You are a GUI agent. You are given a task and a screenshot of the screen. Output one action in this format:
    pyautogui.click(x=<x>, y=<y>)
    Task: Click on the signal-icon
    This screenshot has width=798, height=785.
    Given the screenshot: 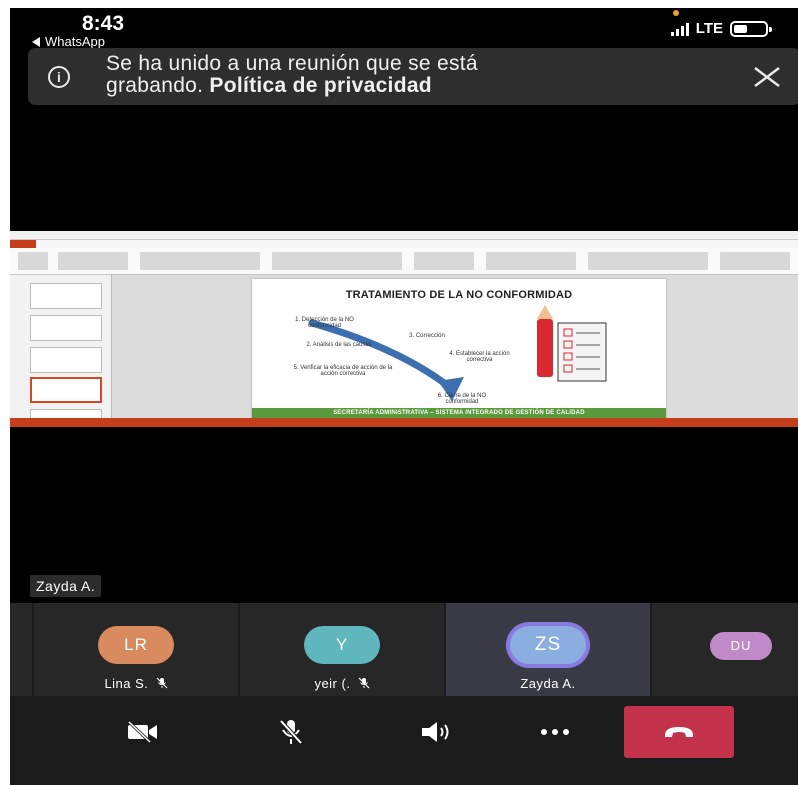 What is the action you would take?
    pyautogui.click(x=679, y=22)
    